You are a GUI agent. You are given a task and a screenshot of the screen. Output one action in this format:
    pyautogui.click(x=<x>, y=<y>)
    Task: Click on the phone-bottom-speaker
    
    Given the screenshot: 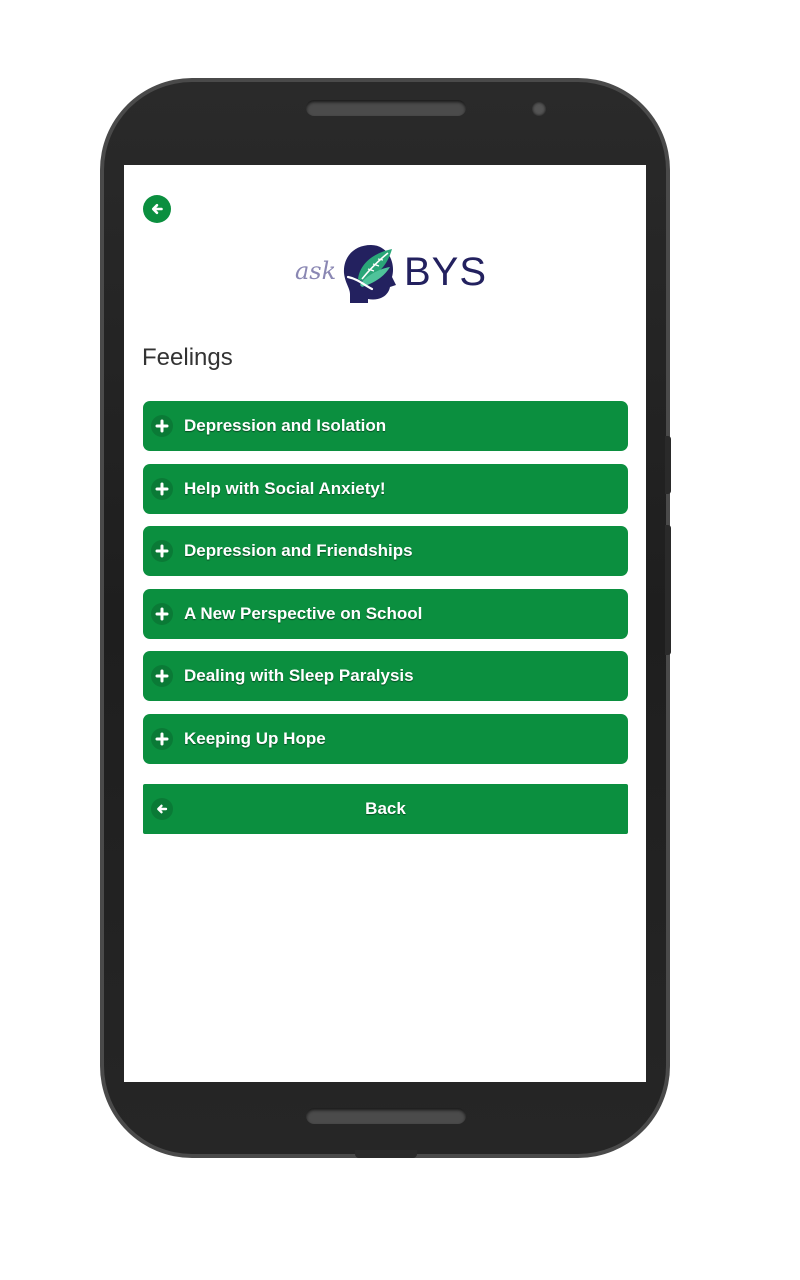 What is the action you would take?
    pyautogui.click(x=386, y=1116)
    